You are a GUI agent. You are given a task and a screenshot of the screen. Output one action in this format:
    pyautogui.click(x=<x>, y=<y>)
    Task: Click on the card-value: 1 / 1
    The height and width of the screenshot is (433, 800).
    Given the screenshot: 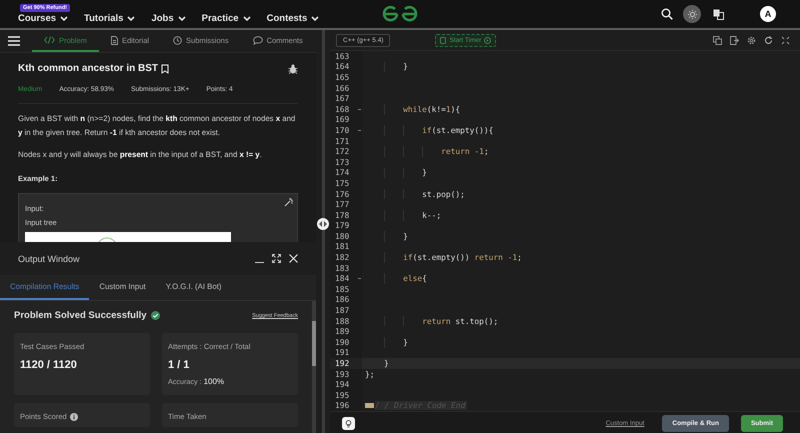 What is the action you would take?
    pyautogui.click(x=179, y=365)
    